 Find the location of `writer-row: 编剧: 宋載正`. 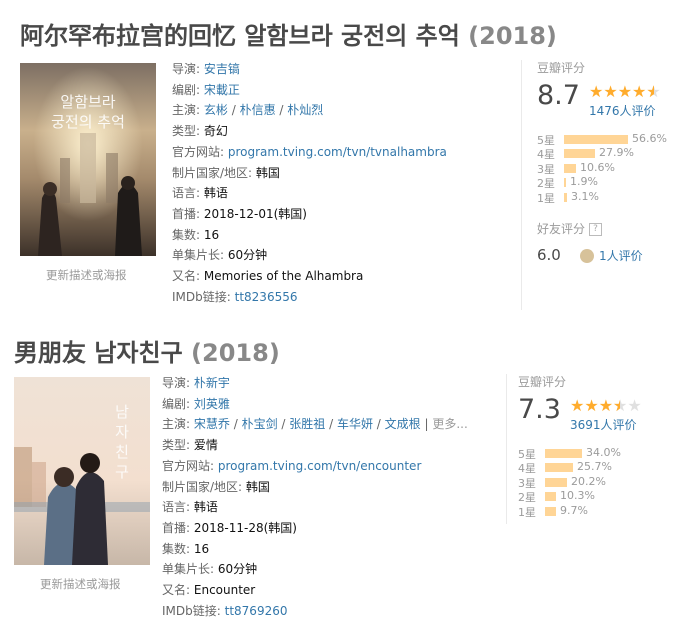

writer-row: 编剧: 宋載正 is located at coordinates (206, 89).